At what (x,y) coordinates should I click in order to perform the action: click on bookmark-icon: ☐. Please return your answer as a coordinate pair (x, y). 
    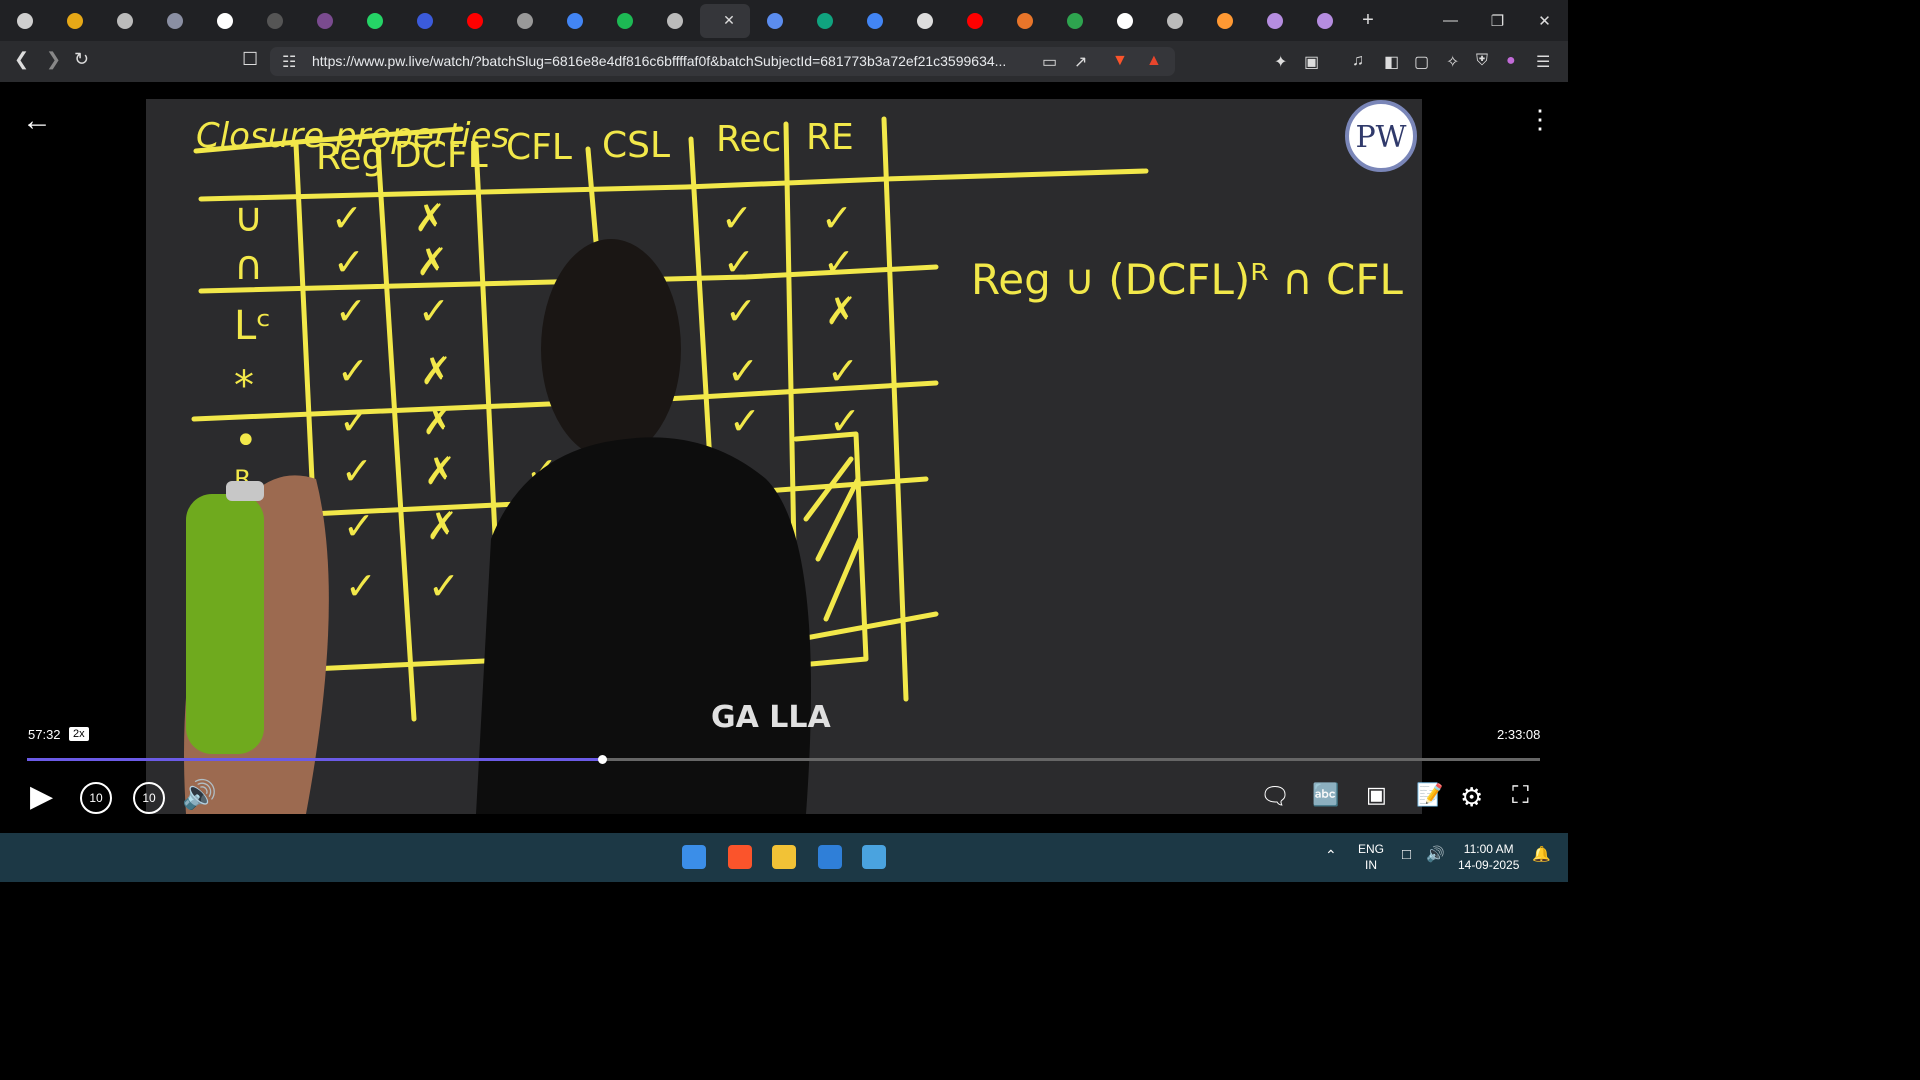
    Looking at the image, I should click on (250, 59).